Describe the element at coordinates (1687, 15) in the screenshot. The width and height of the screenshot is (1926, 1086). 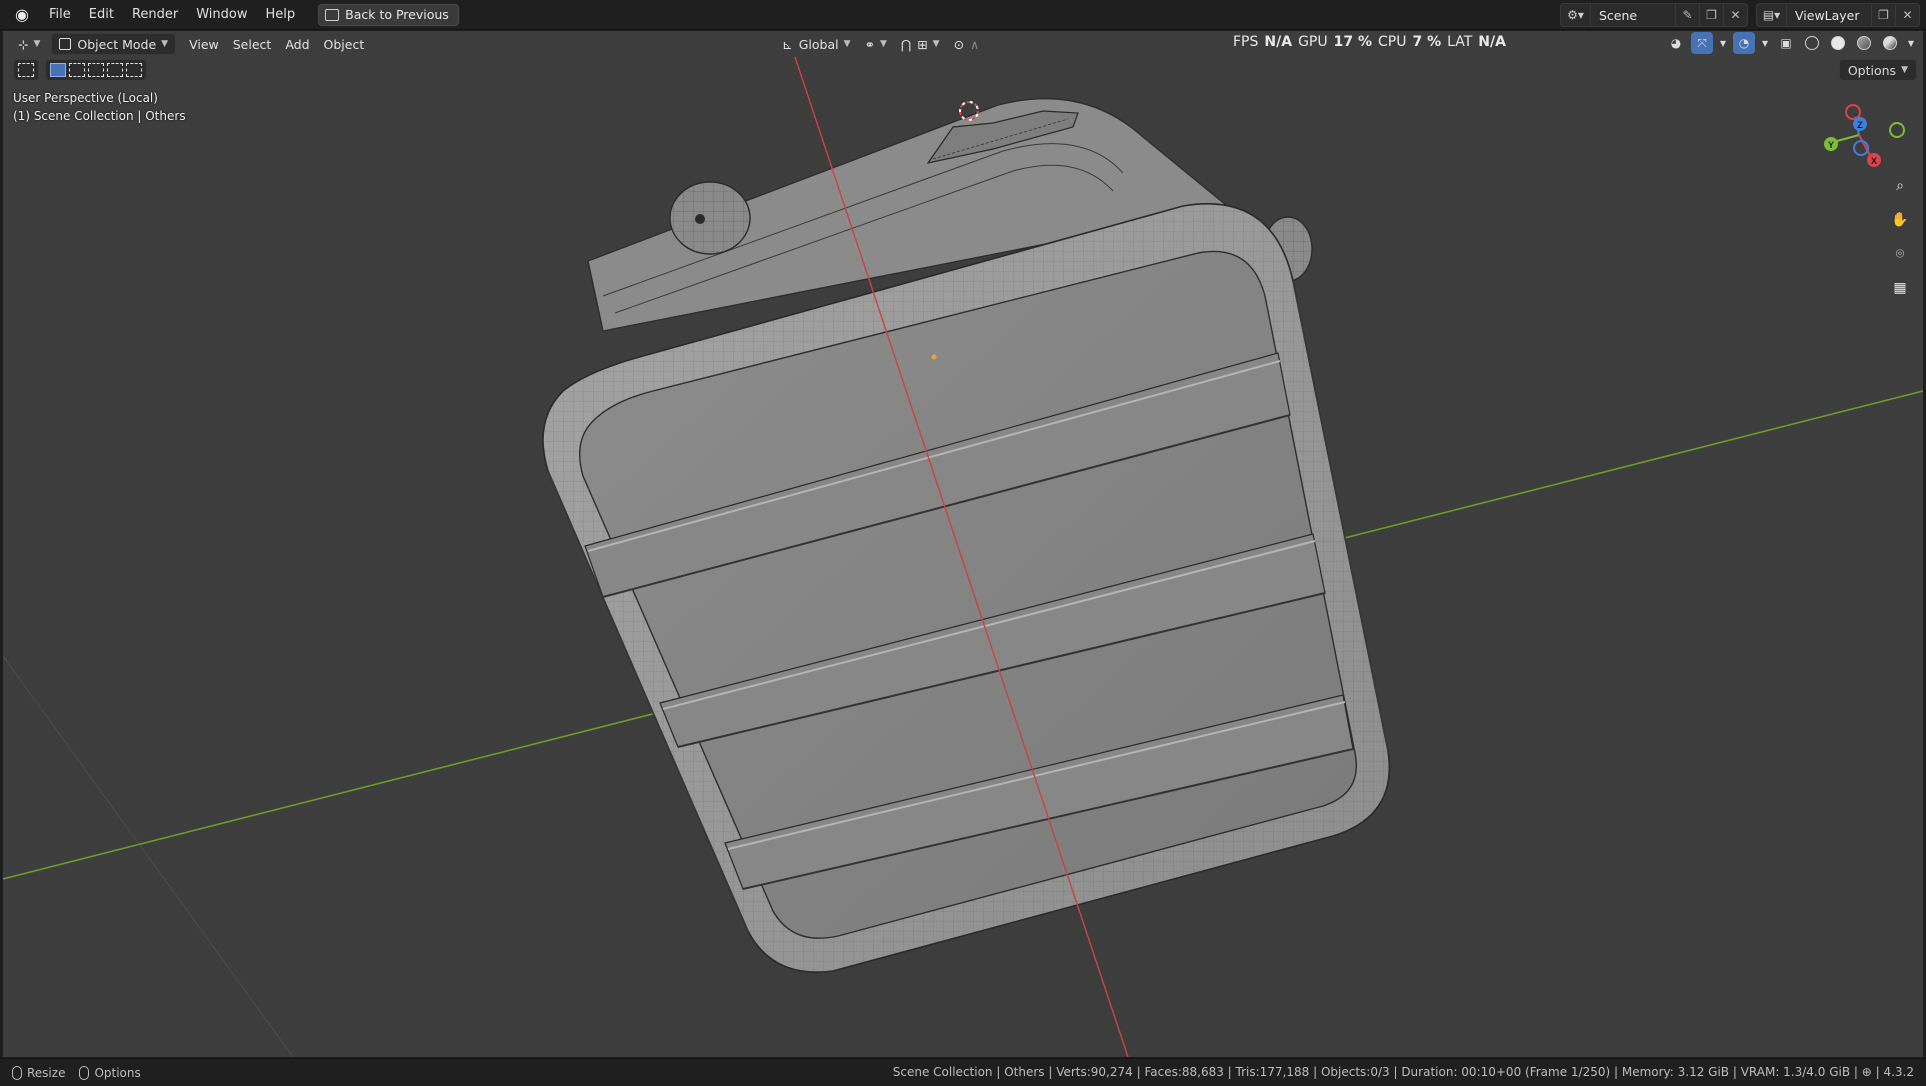
I see `pin-icon: ✎` at that location.